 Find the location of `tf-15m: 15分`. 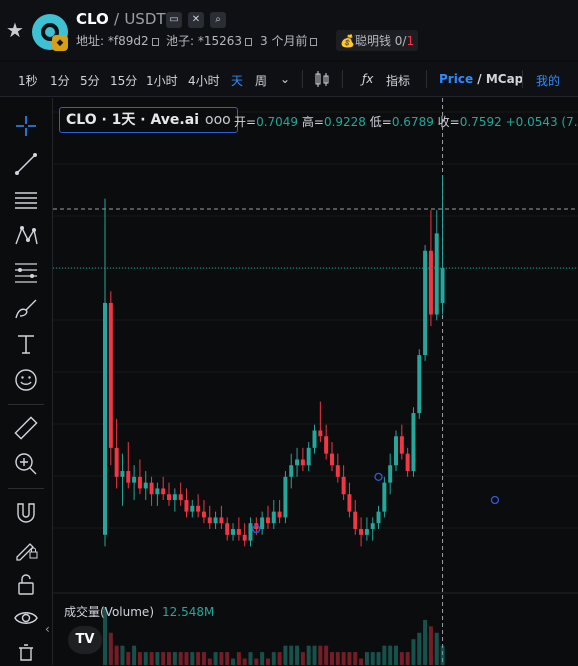

tf-15m: 15分 is located at coordinates (123, 80).